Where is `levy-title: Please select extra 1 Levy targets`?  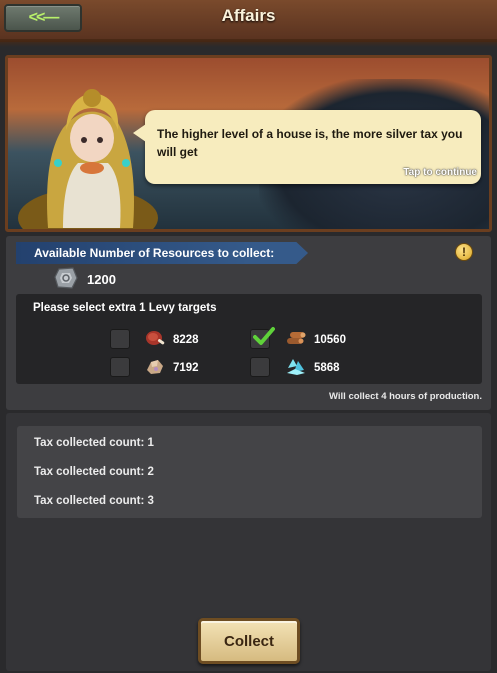 levy-title: Please select extra 1 Levy targets is located at coordinates (125, 308).